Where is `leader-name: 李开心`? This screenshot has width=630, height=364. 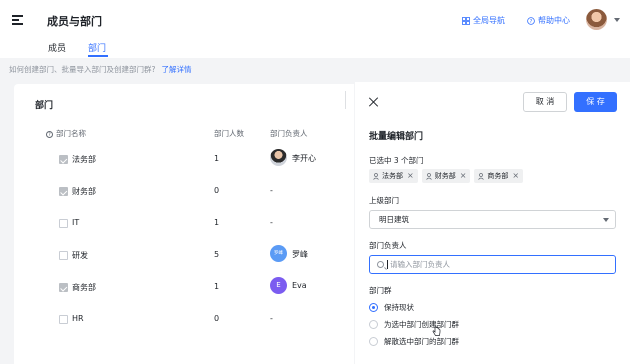 leader-name: 李开心 is located at coordinates (304, 158).